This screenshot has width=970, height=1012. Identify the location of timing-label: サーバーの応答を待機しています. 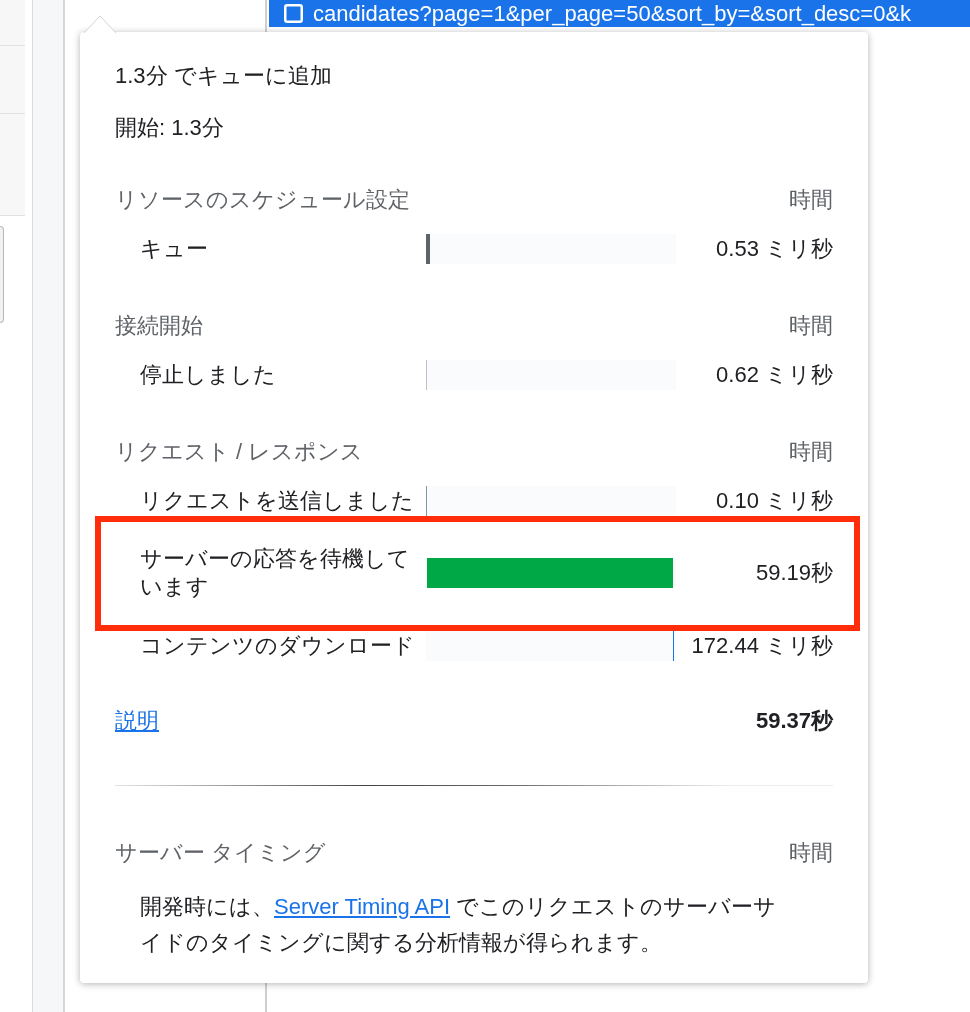
(275, 573).